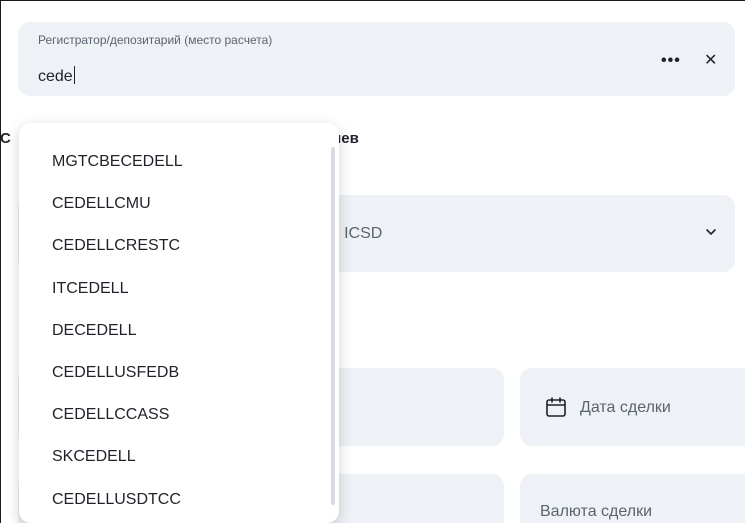 Image resolution: width=745 pixels, height=523 pixels. What do you see at coordinates (5, 138) in the screenshot?
I see `section-heading-lead: С` at bounding box center [5, 138].